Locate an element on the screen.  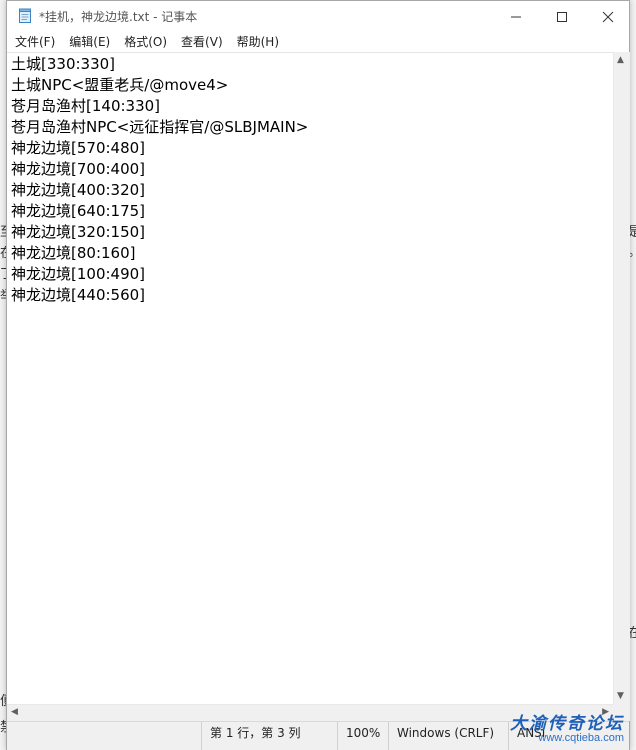
scroll-down-arrow-icon: ▼ is located at coordinates (620, 696).